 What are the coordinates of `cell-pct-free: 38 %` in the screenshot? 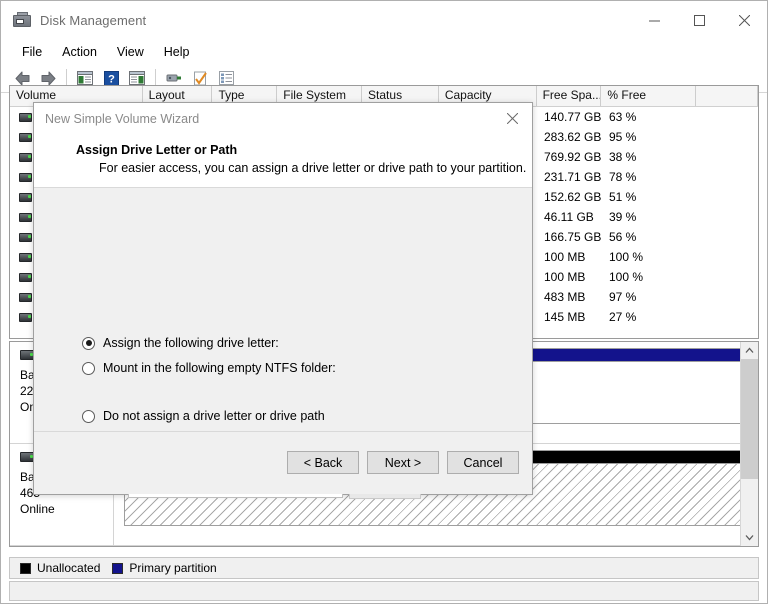 It's located at (623, 157).